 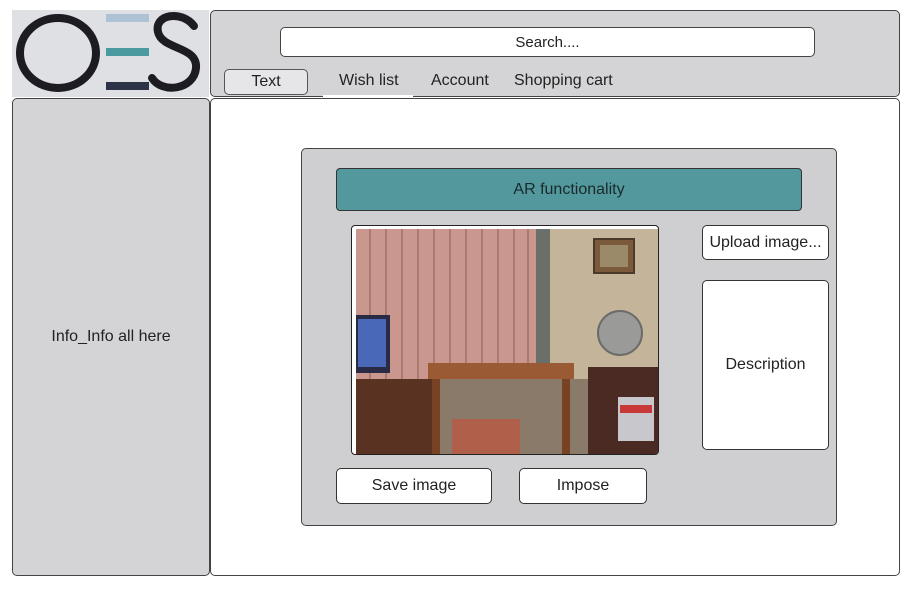 I want to click on photo-bag-stripe, so click(x=636, y=409).